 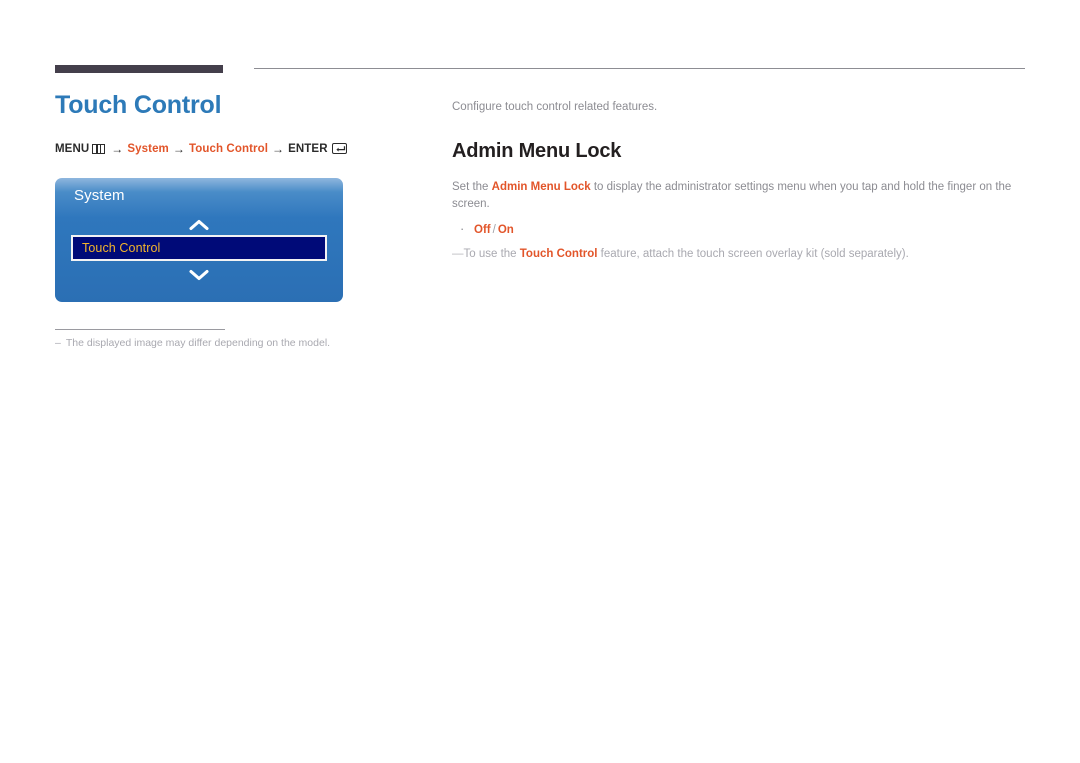 I want to click on enter-return-icon, so click(x=339, y=148).